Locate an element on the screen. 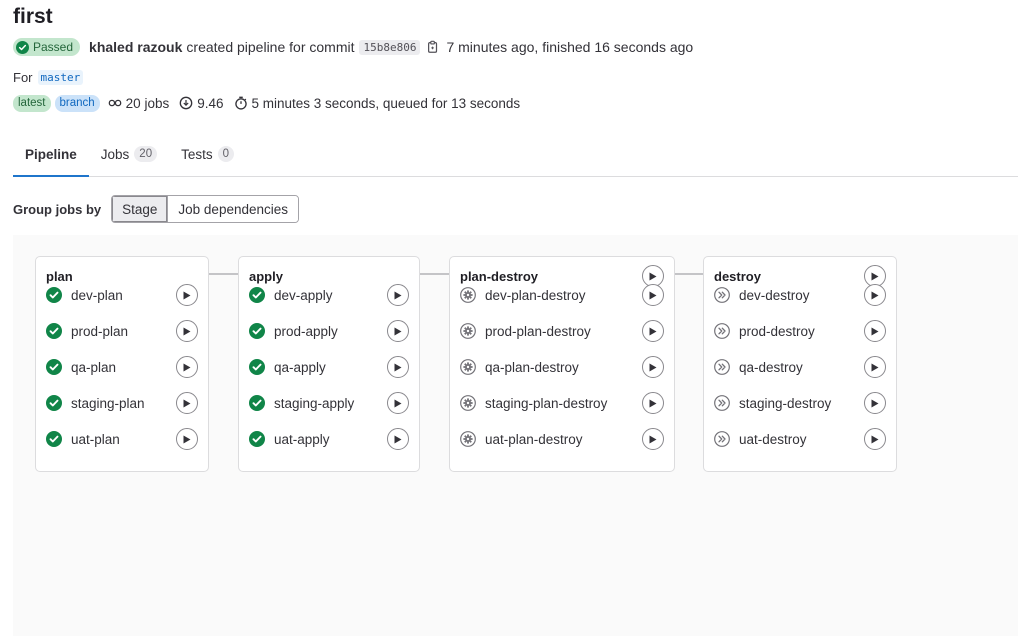  job-info: dev-plan is located at coordinates (84, 295).